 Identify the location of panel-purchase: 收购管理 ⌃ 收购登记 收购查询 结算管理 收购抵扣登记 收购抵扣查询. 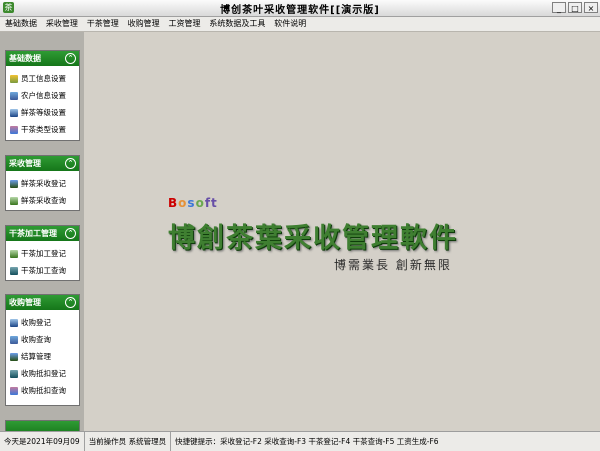
(42, 350).